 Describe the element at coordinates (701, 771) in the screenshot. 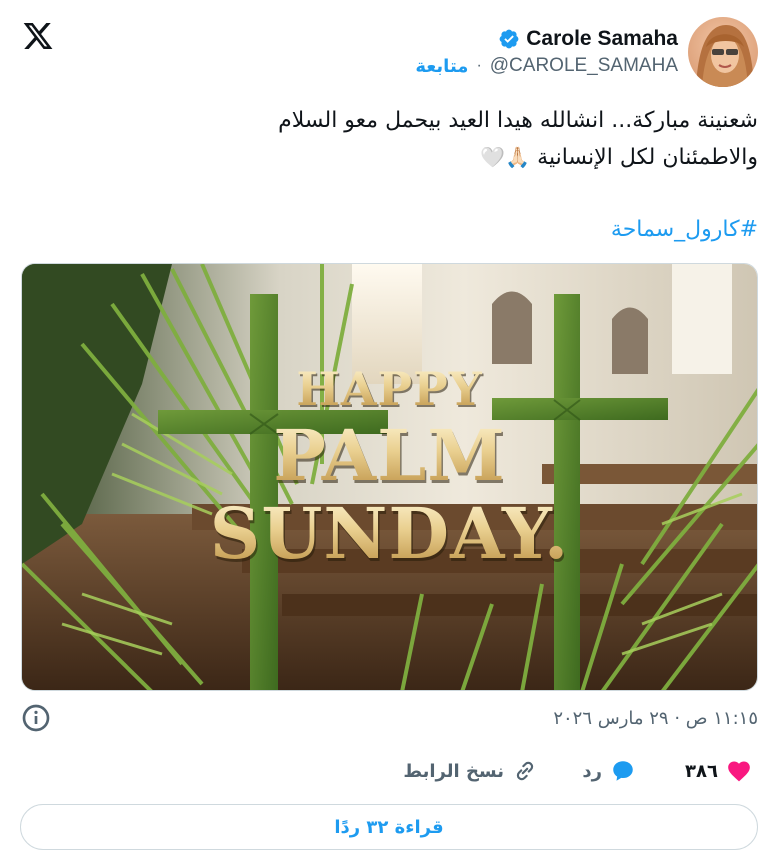

I see `like-count: ٣٨٦` at that location.